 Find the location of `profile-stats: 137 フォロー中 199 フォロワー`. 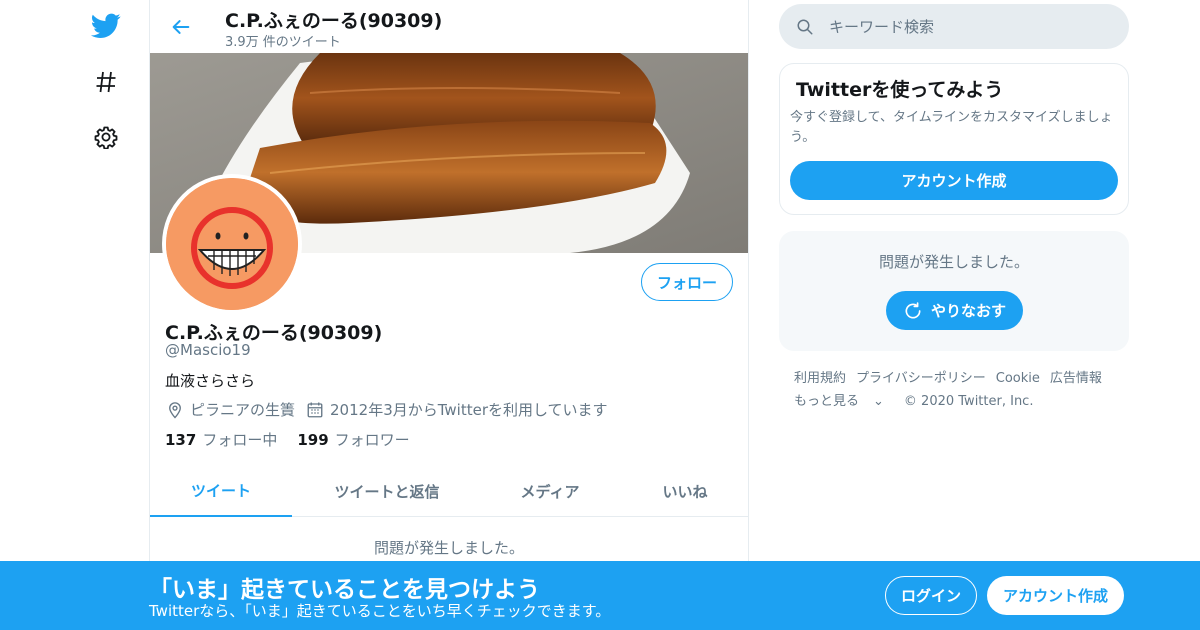

profile-stats: 137 フォロー中 199 フォロワー is located at coordinates (297, 439).